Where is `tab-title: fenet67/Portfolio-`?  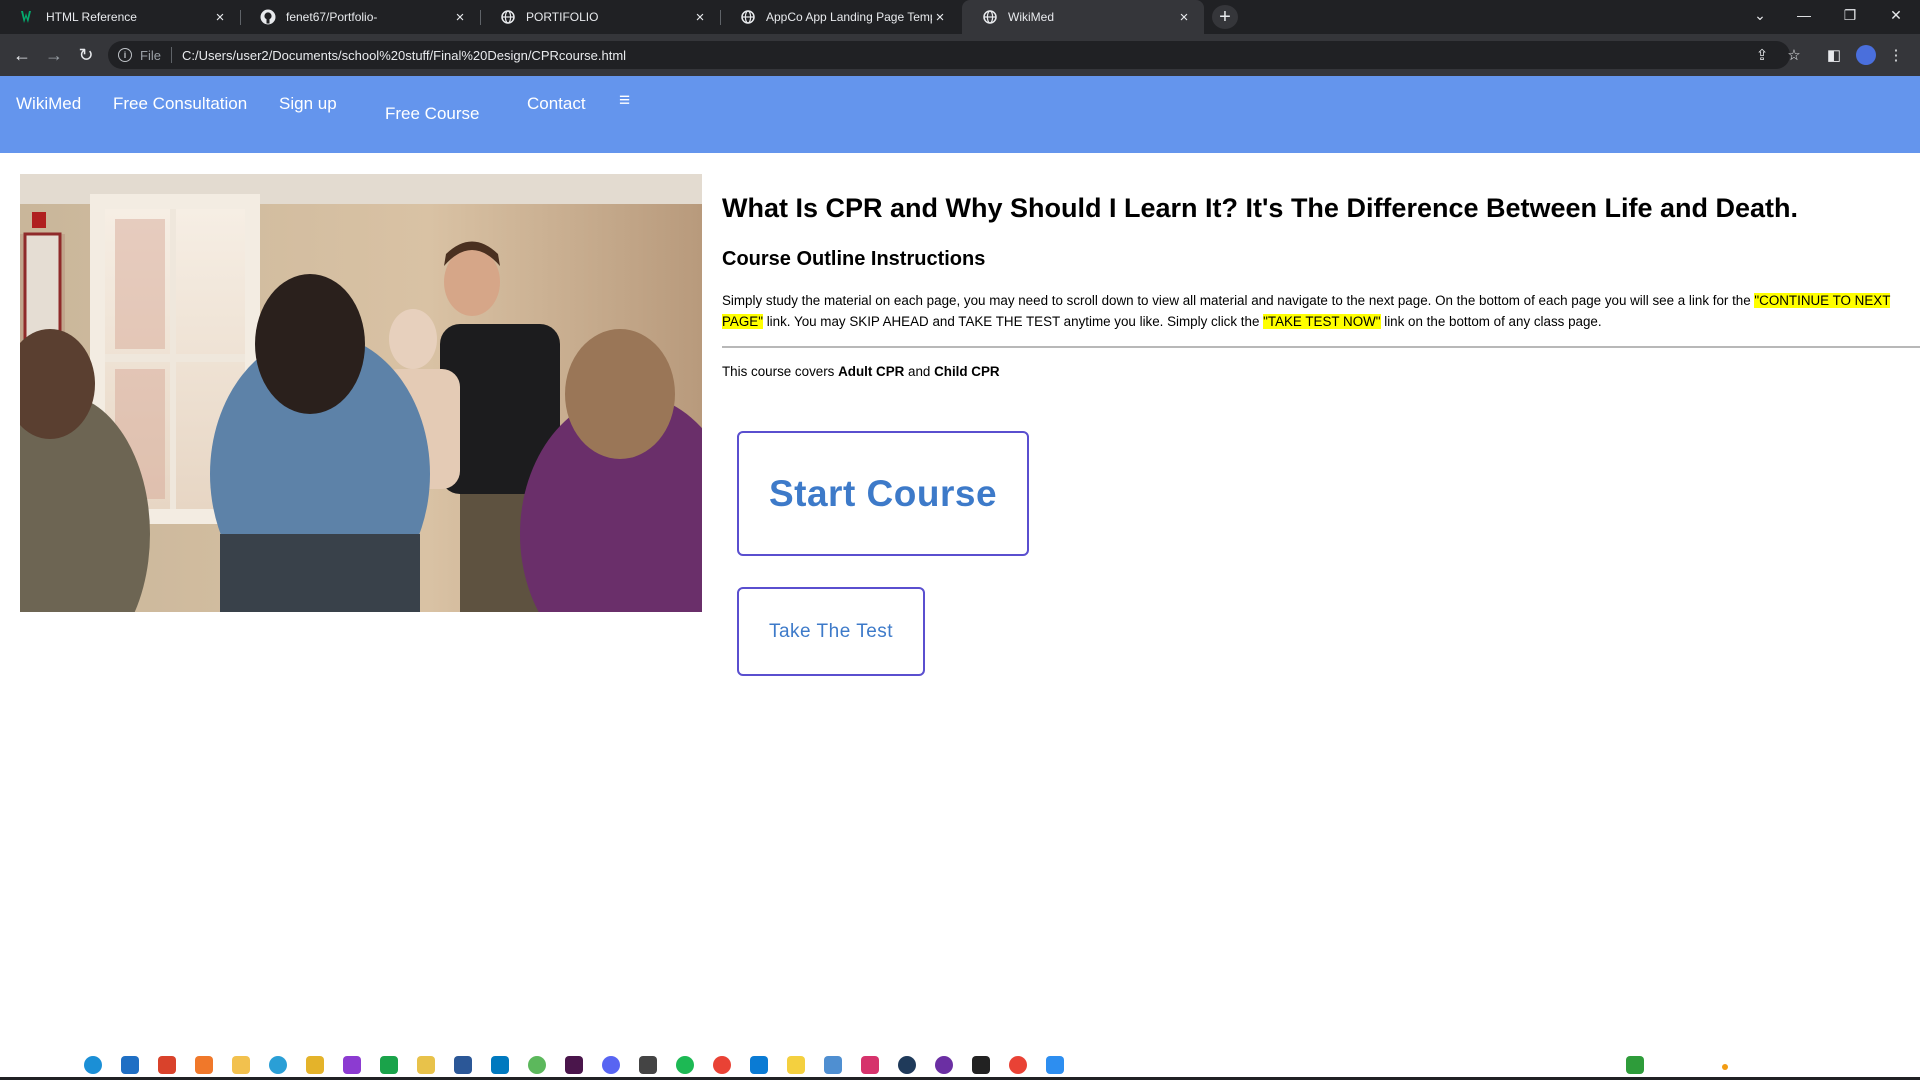 tab-title: fenet67/Portfolio- is located at coordinates (332, 17).